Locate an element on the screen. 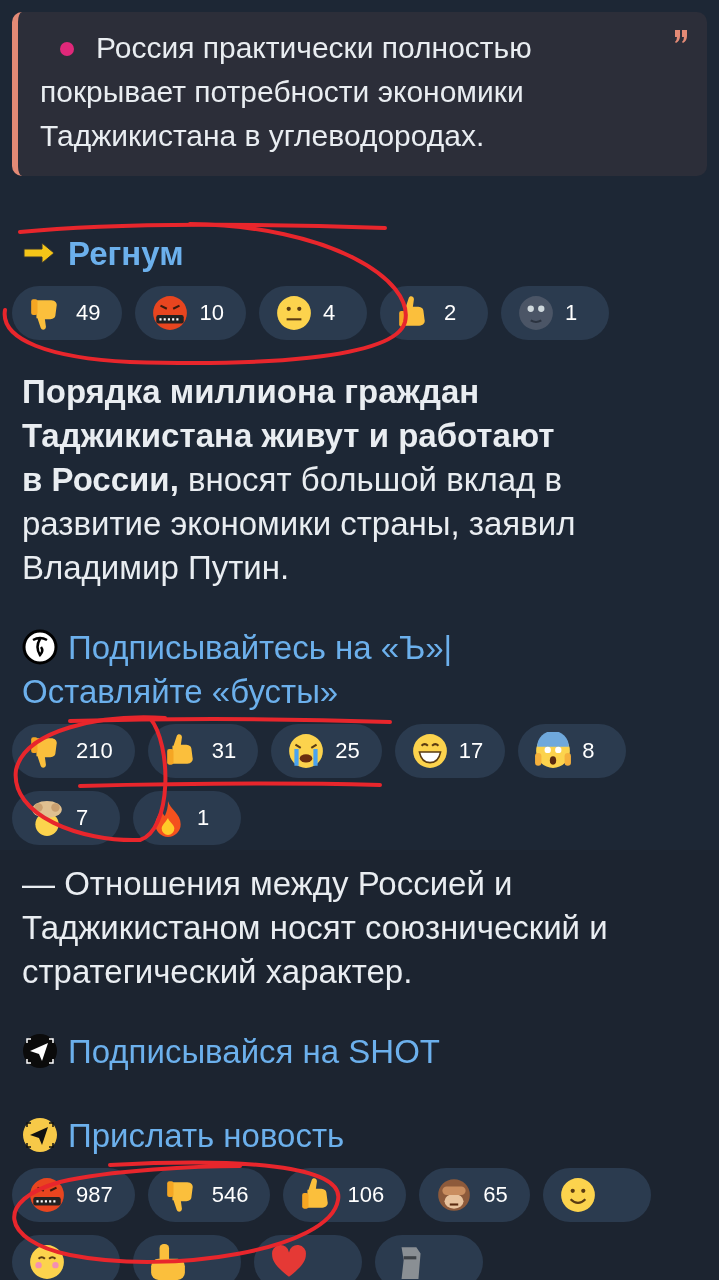 The width and height of the screenshot is (719, 1280). channel-link: Подписывайтесь на «Ъ»| Оставляйте «бусты» is located at coordinates (302, 670).